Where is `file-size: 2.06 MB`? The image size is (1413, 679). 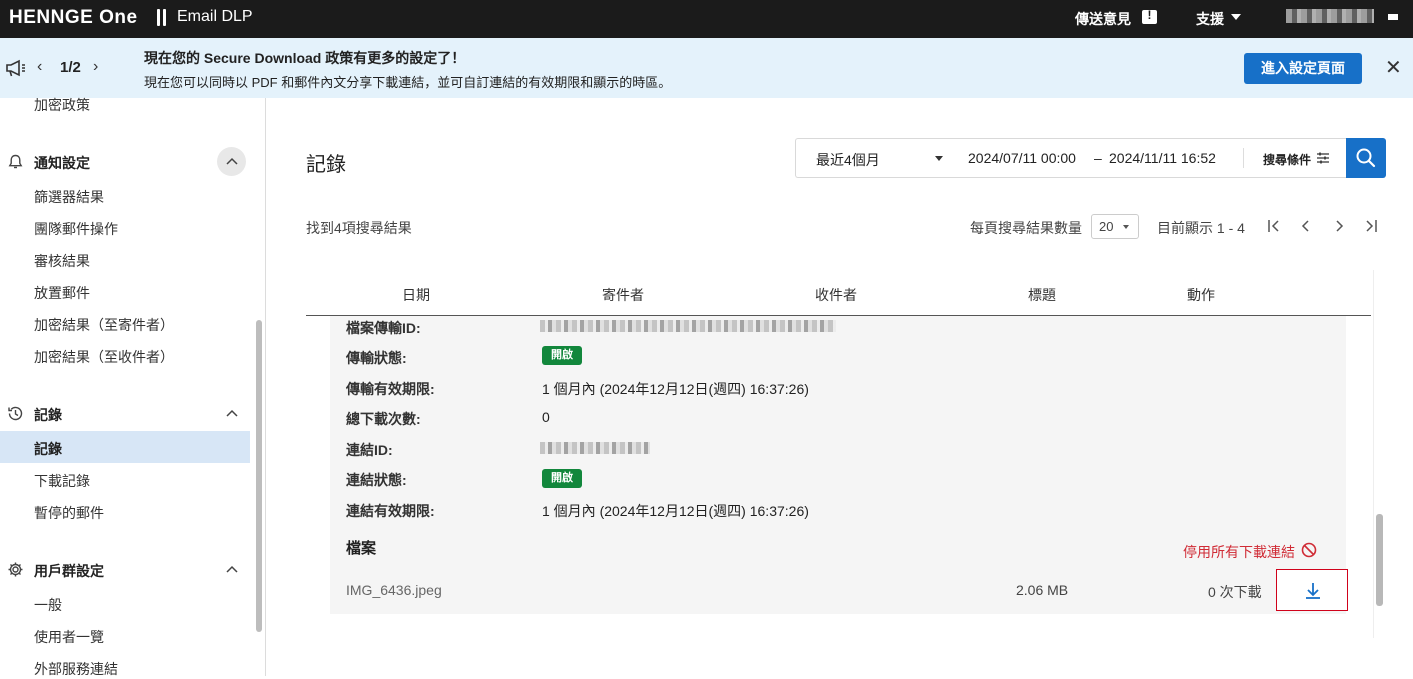 file-size: 2.06 MB is located at coordinates (1042, 590).